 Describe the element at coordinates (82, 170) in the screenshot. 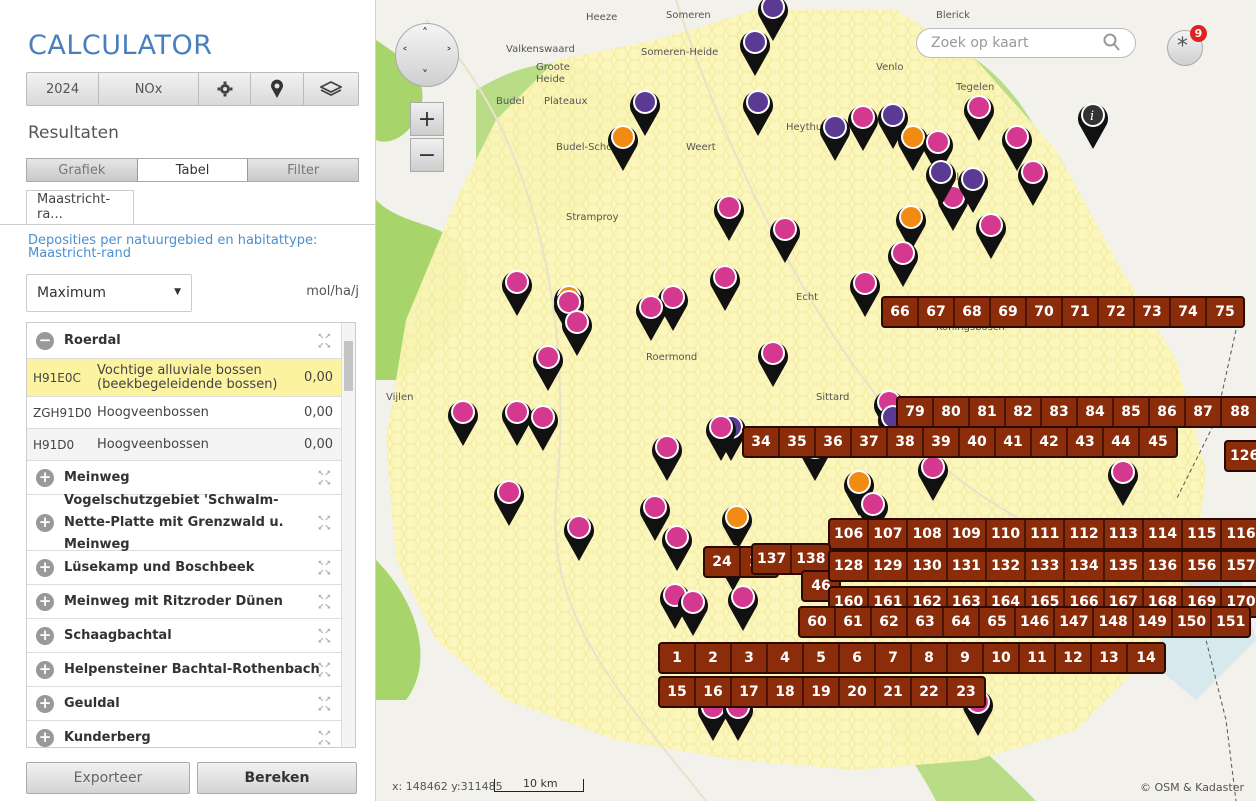

I see `tab-grafiek: Grafiek` at that location.